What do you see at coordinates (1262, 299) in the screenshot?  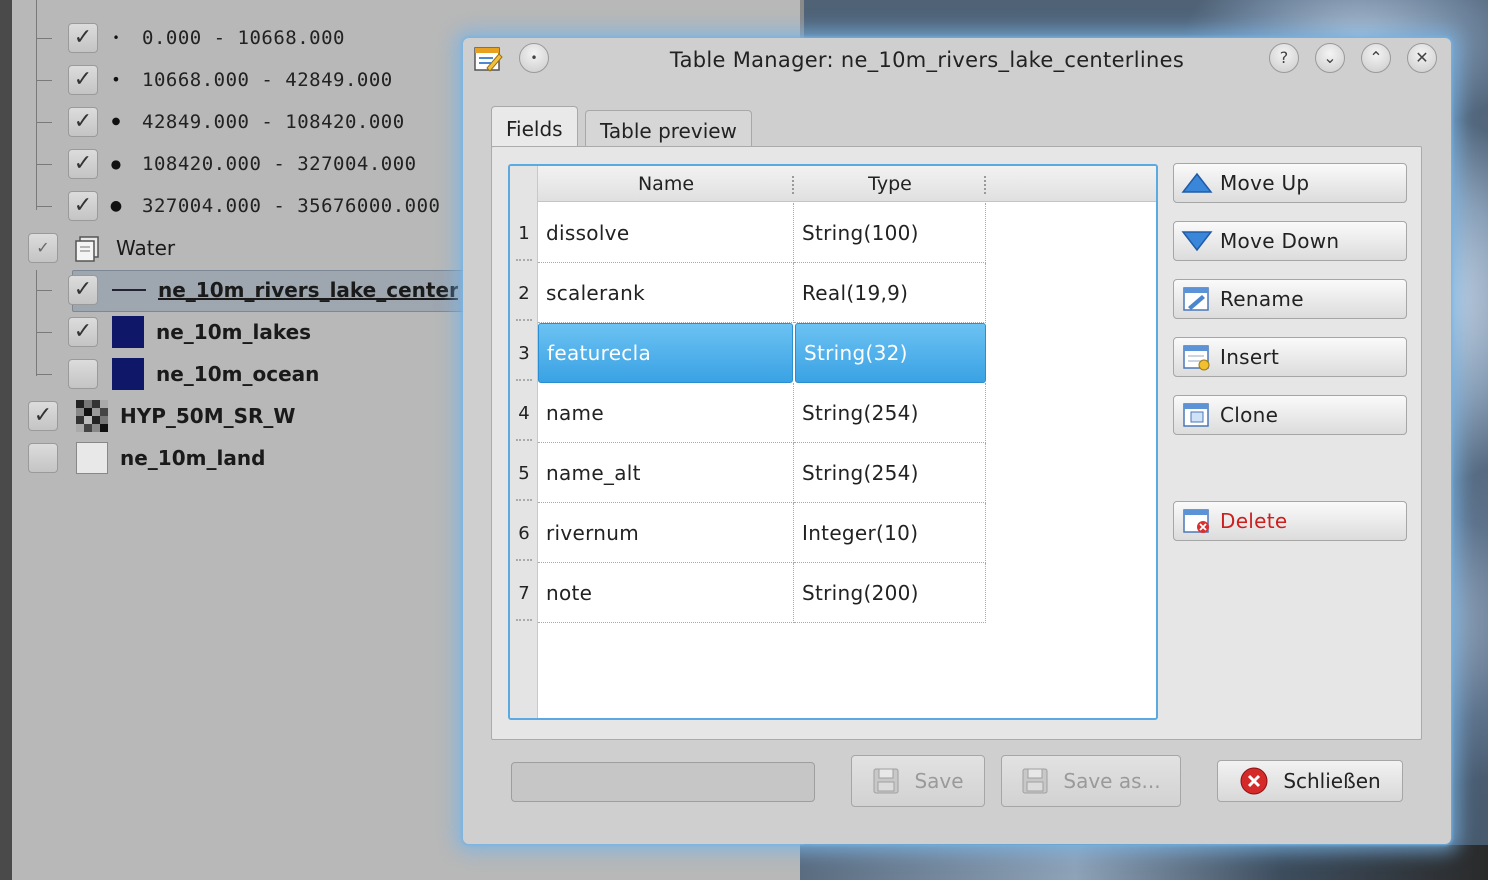 I see `button-label: Rename` at bounding box center [1262, 299].